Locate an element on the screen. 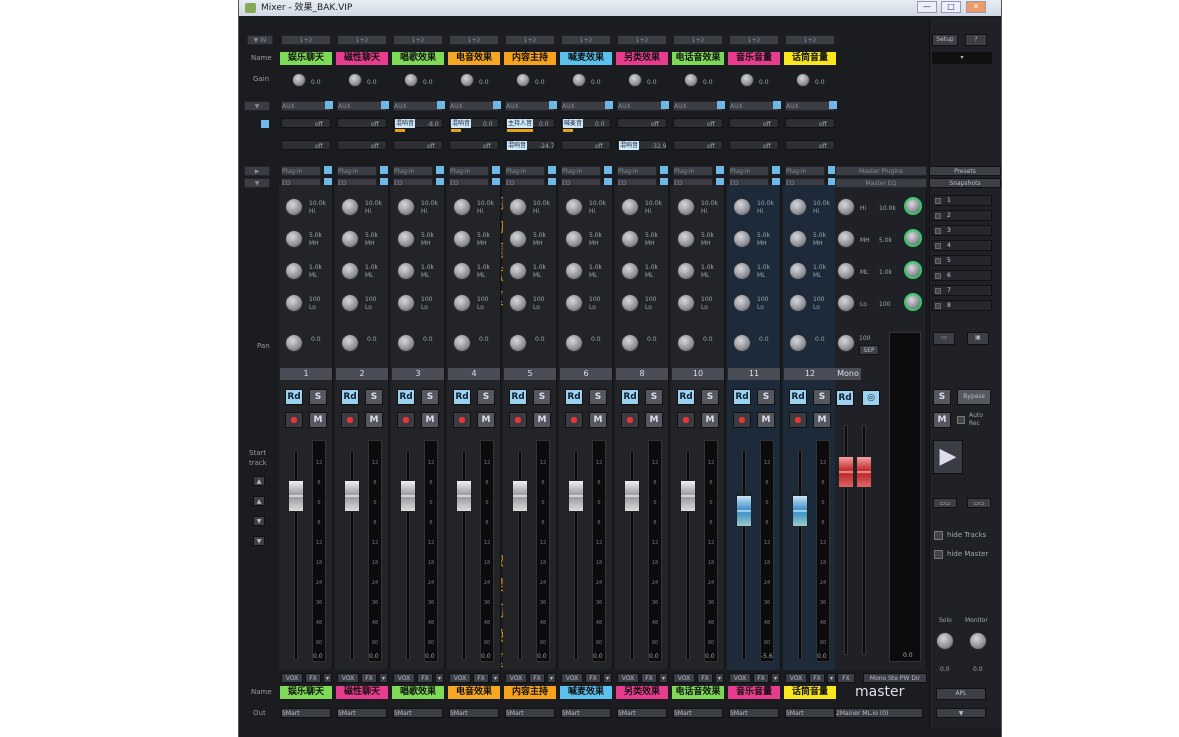 This screenshot has width=1179, height=737. bypass-button: Bypass is located at coordinates (974, 397).